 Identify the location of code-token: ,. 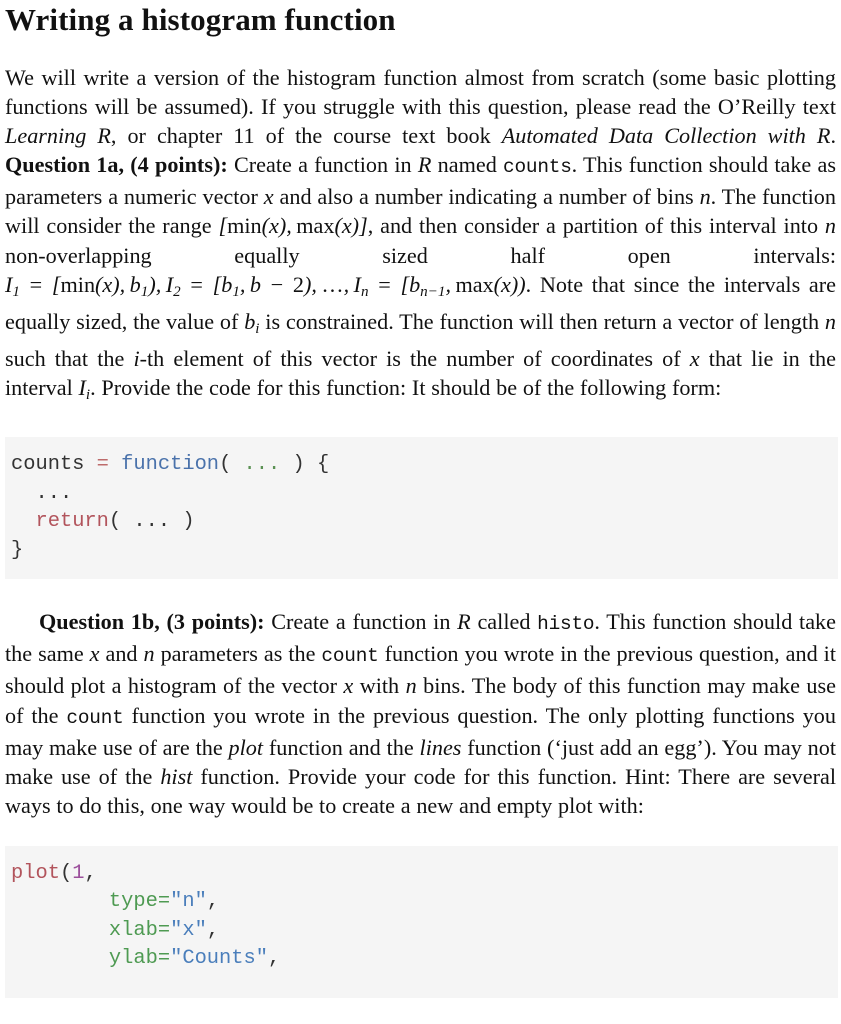
(274, 959).